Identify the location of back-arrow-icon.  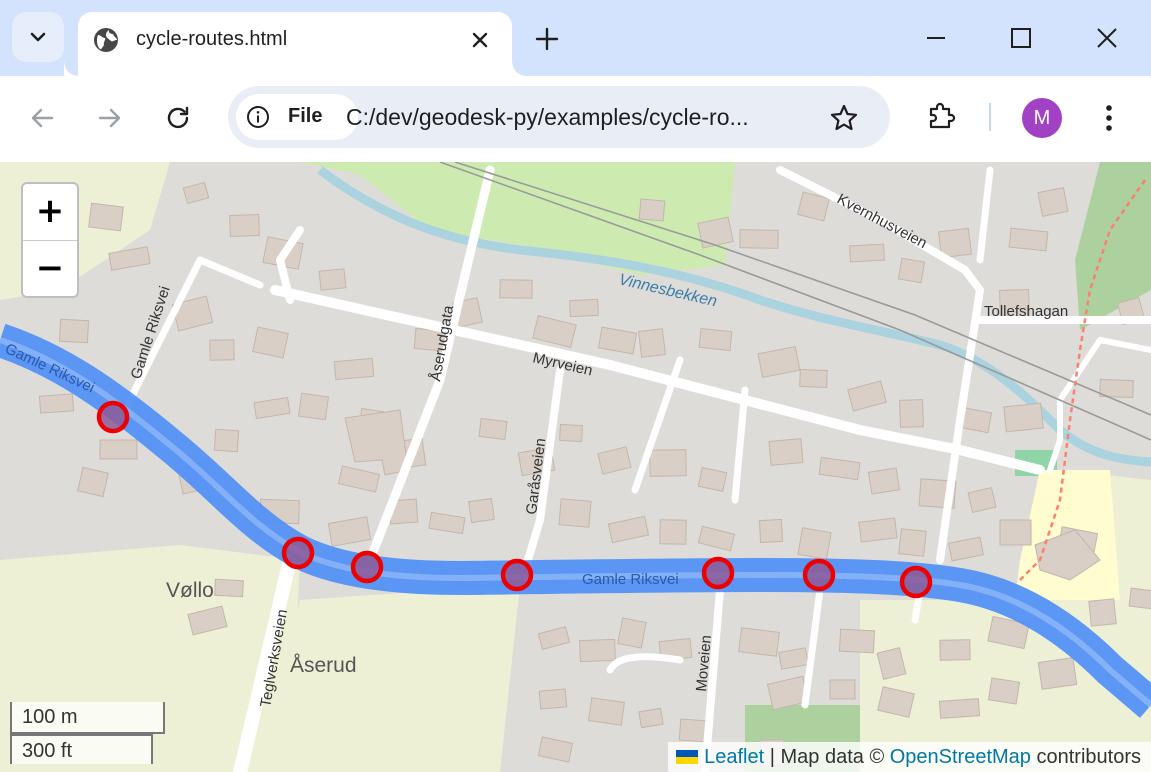
(42, 118).